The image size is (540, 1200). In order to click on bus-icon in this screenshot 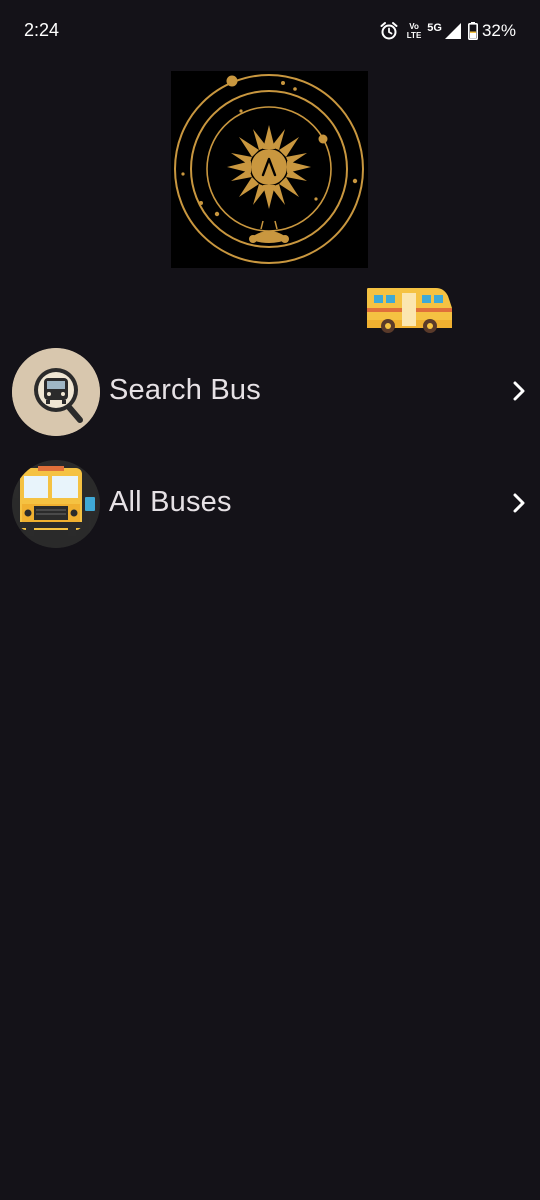, I will do `click(409, 310)`.